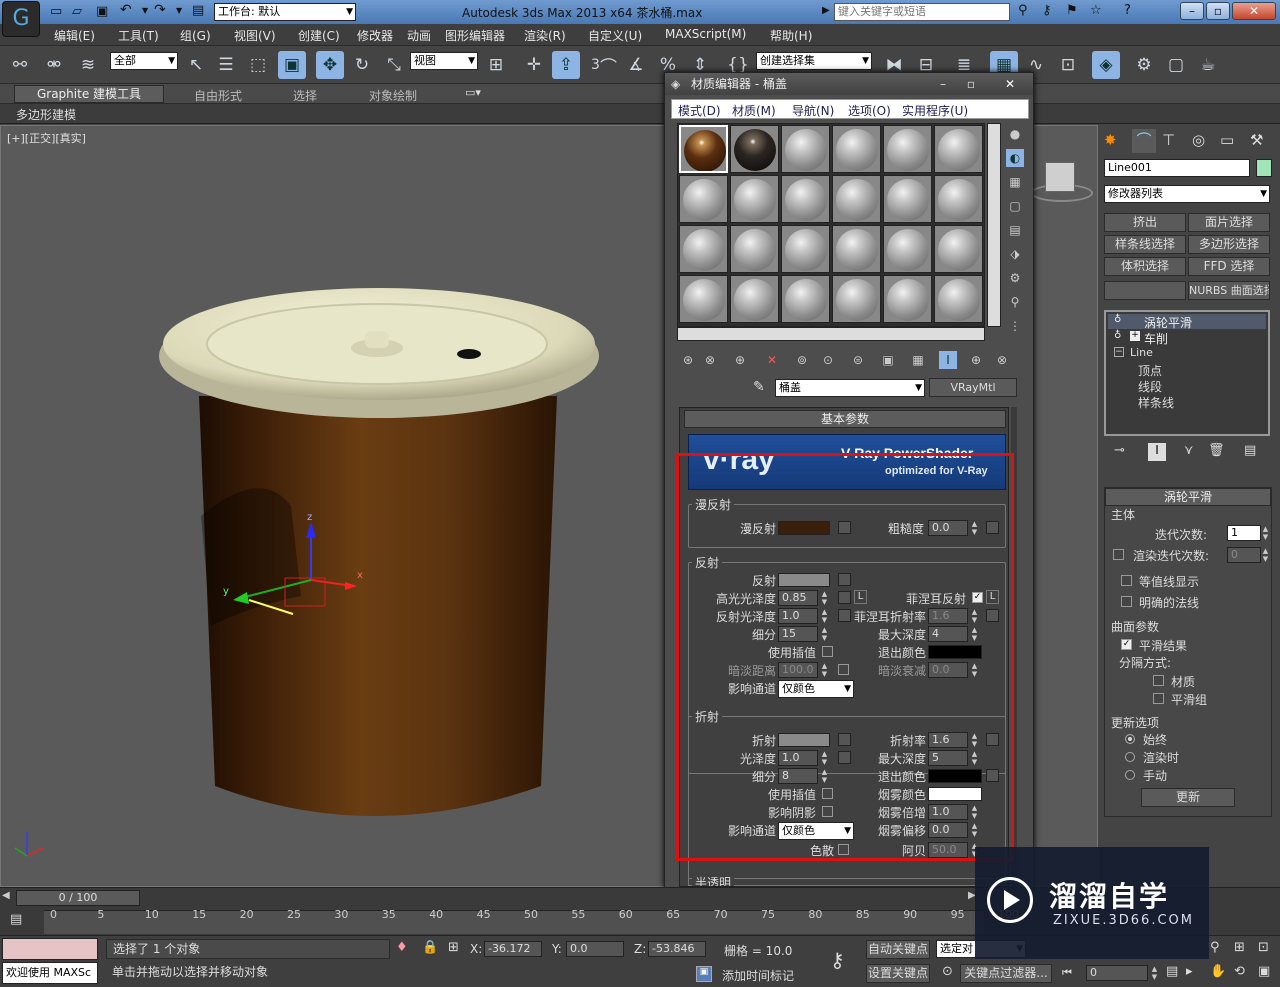 This screenshot has width=1280, height=987. What do you see at coordinates (798, 758) in the screenshot?
I see `refr-gloss-spinner: 1.0` at bounding box center [798, 758].